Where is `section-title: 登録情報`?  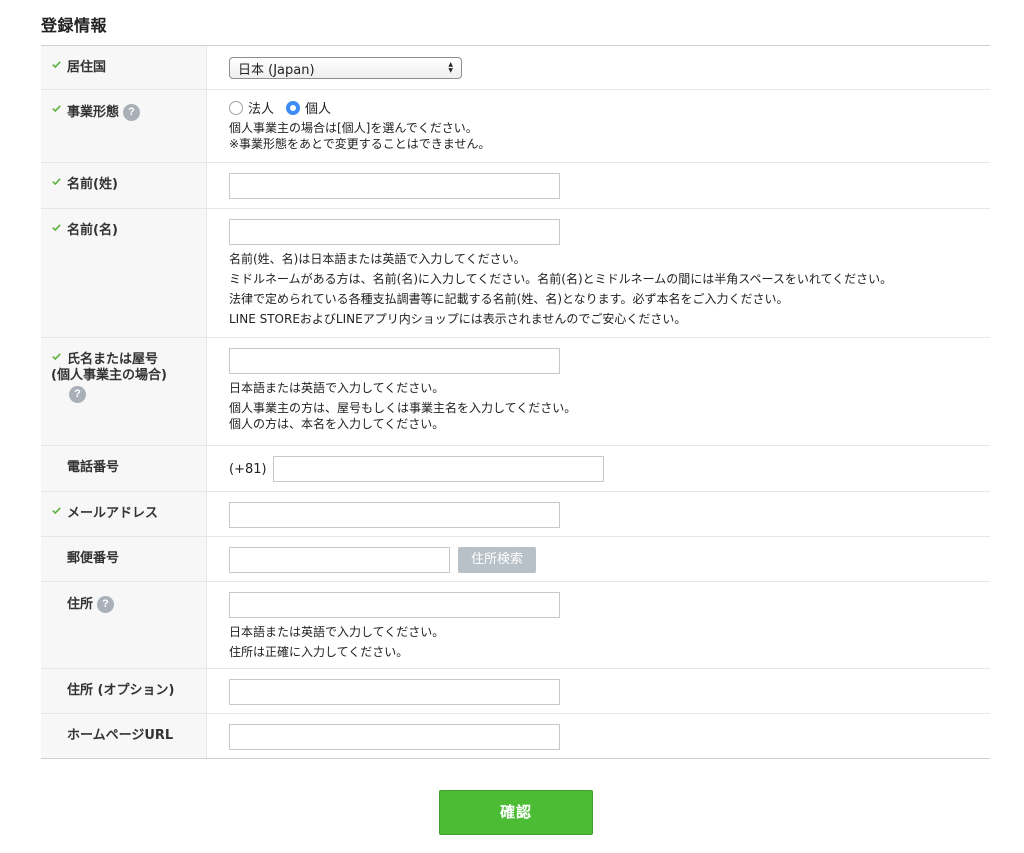
section-title: 登録情報 is located at coordinates (74, 25).